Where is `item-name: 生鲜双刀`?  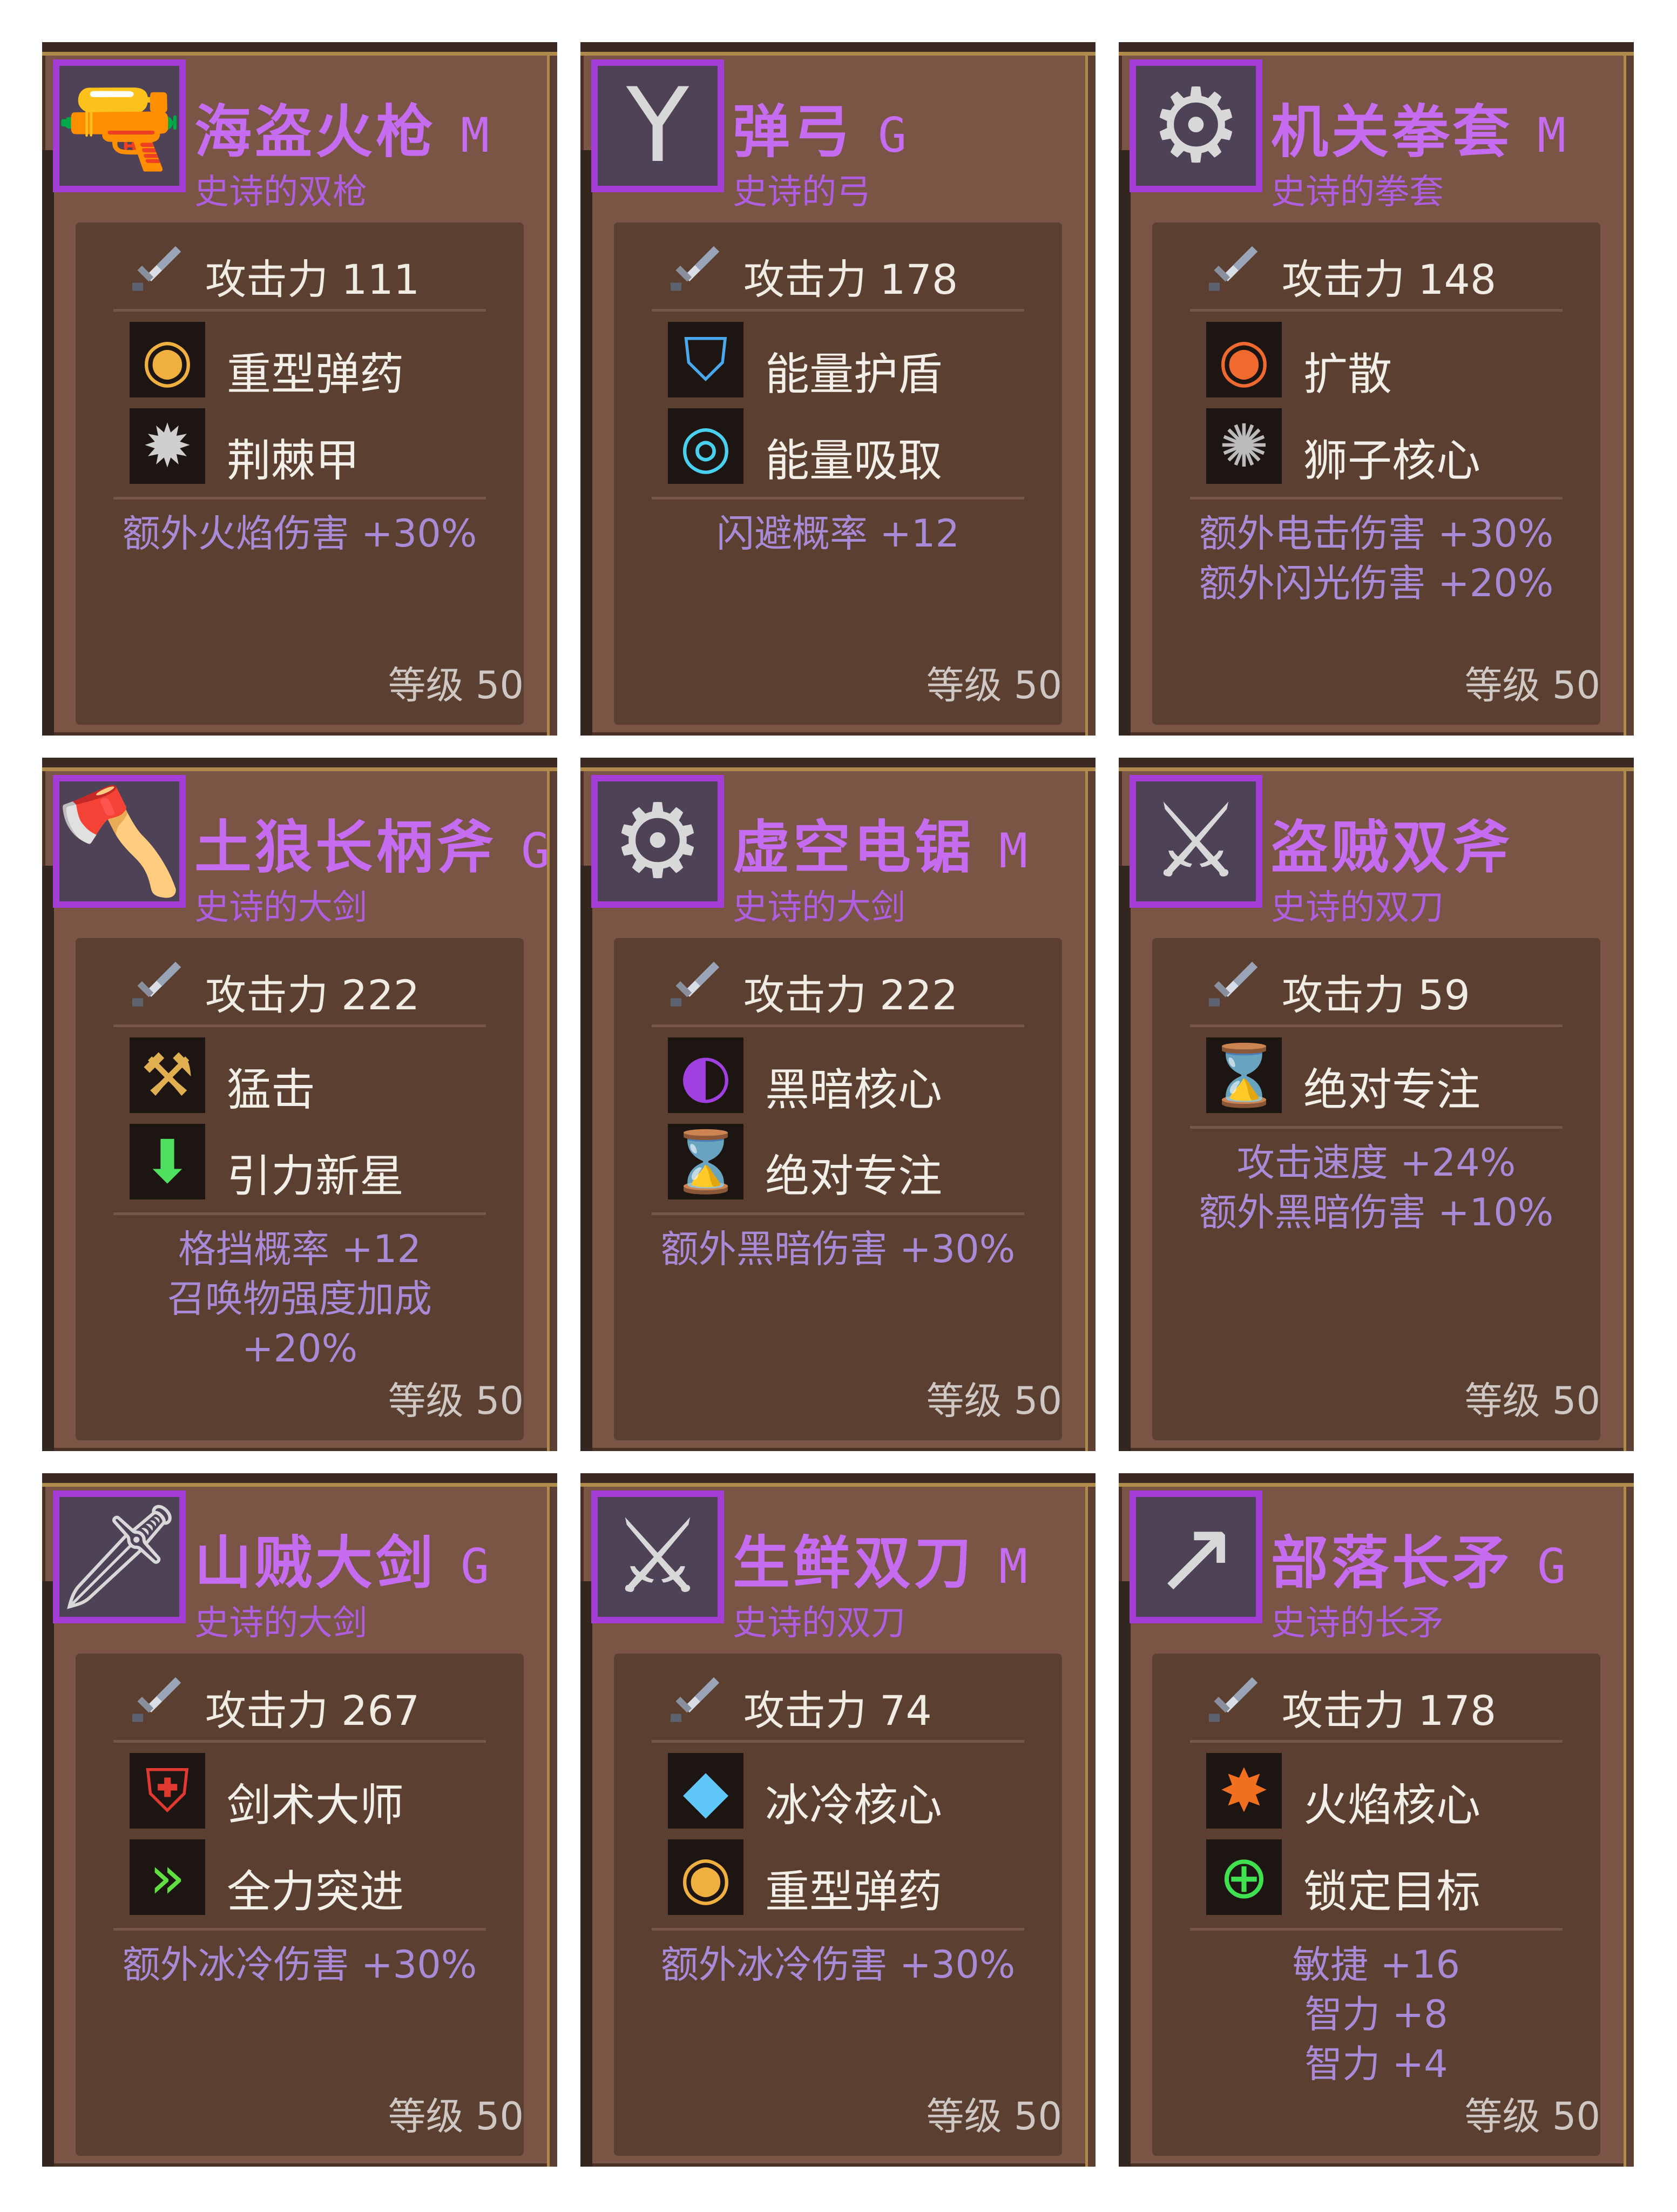 item-name: 生鲜双刀 is located at coordinates (854, 1563).